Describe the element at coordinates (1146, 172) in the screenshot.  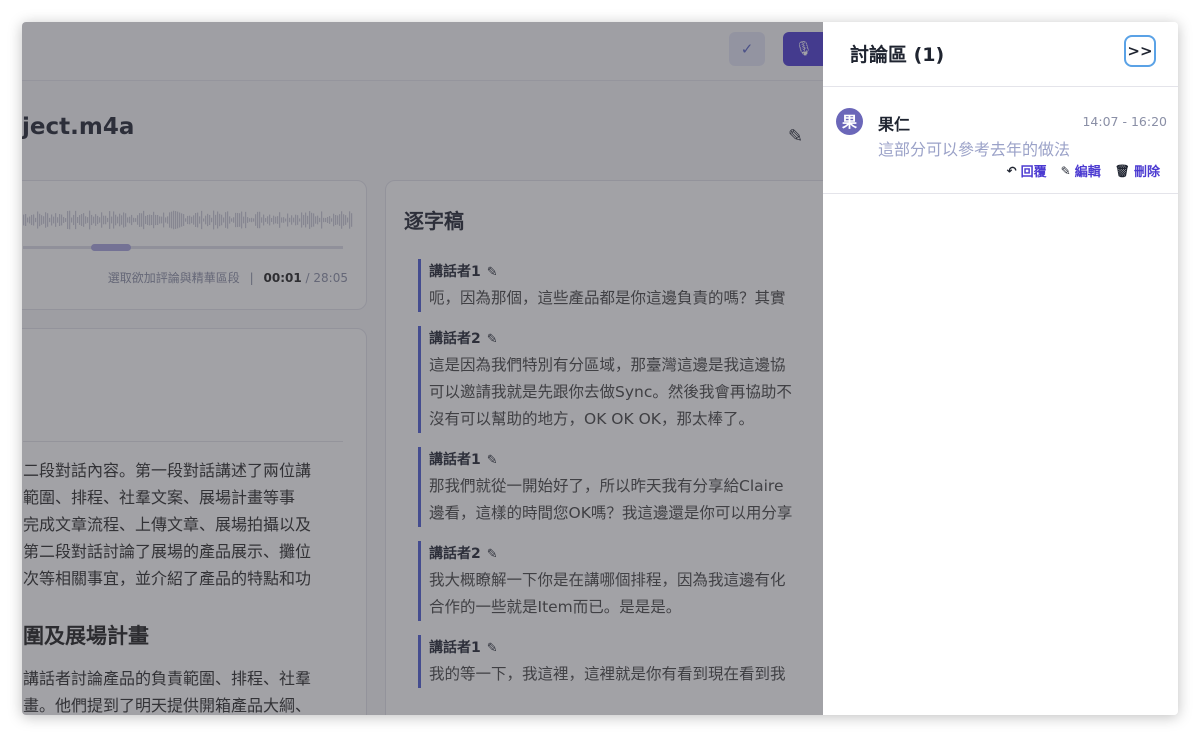
I see `delete-label: 刪除` at that location.